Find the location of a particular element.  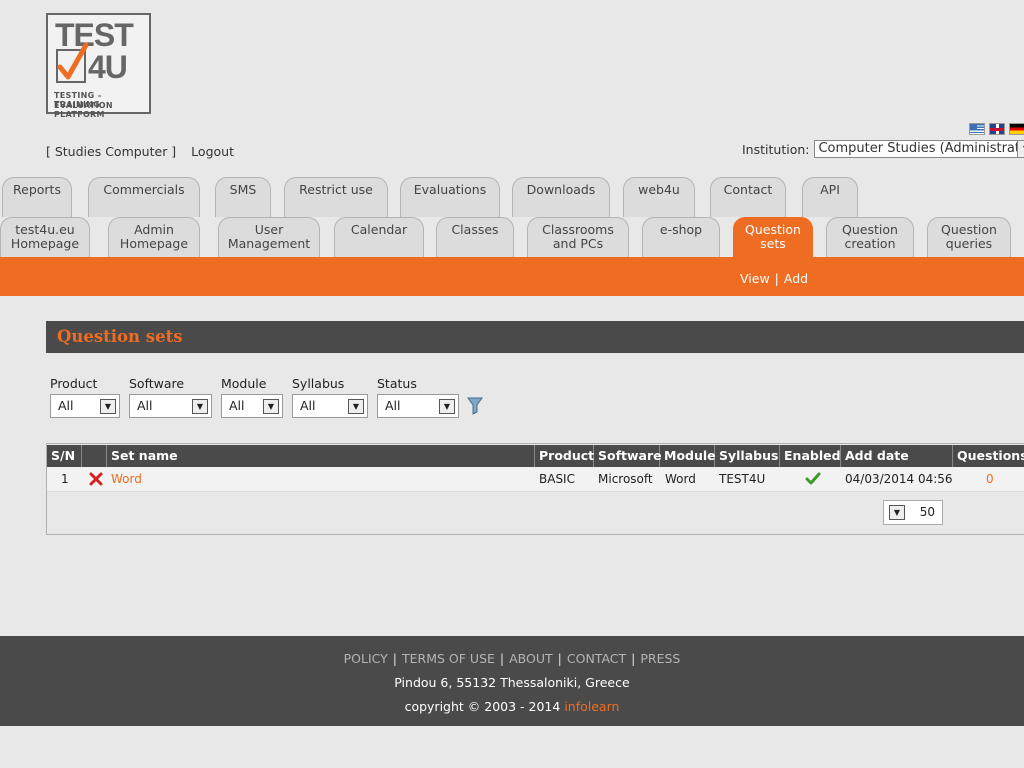

tab-e-shop: e-shop is located at coordinates (681, 237).